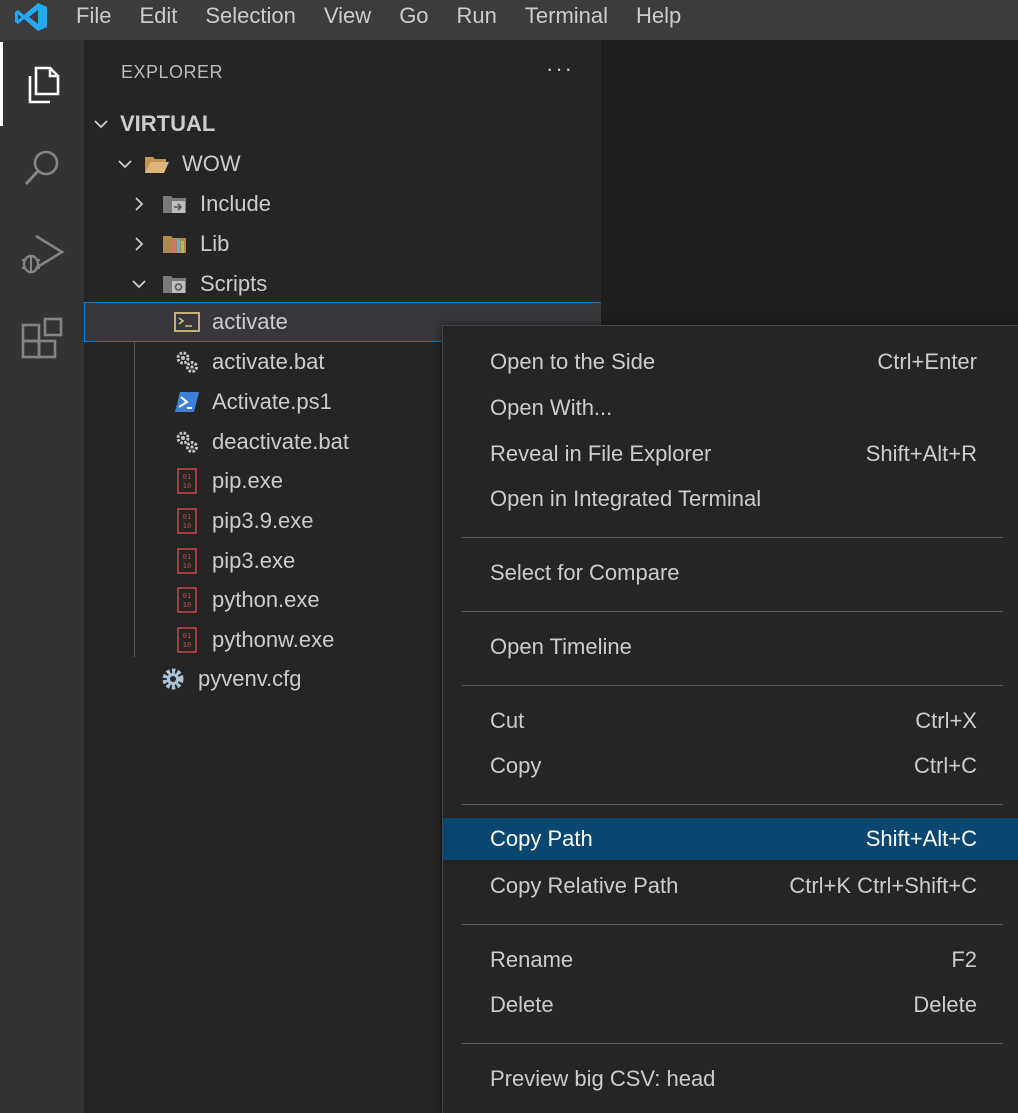  Describe the element at coordinates (250, 16) in the screenshot. I see `menu-selection: Selection` at that location.